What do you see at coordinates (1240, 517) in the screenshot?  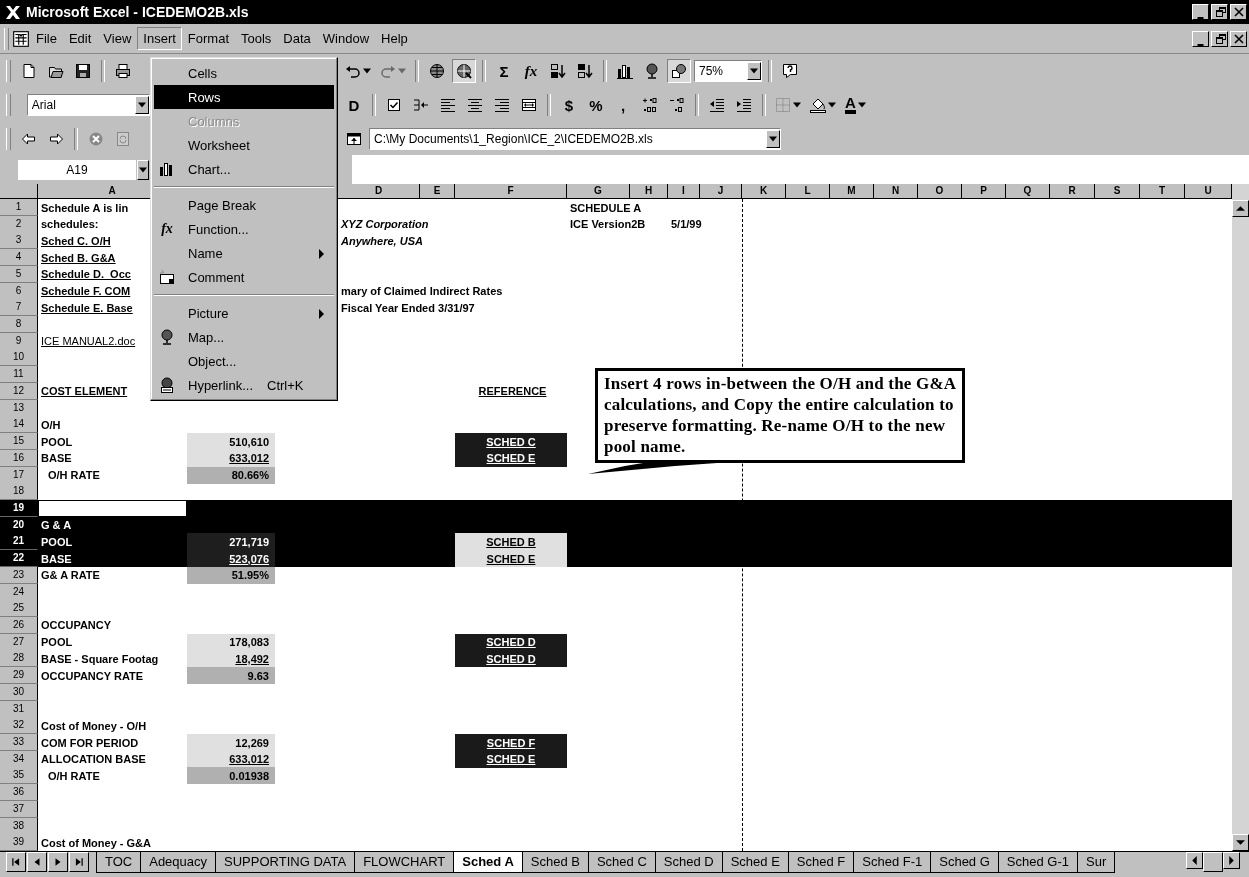 I see `vertical-scrollbar` at bounding box center [1240, 517].